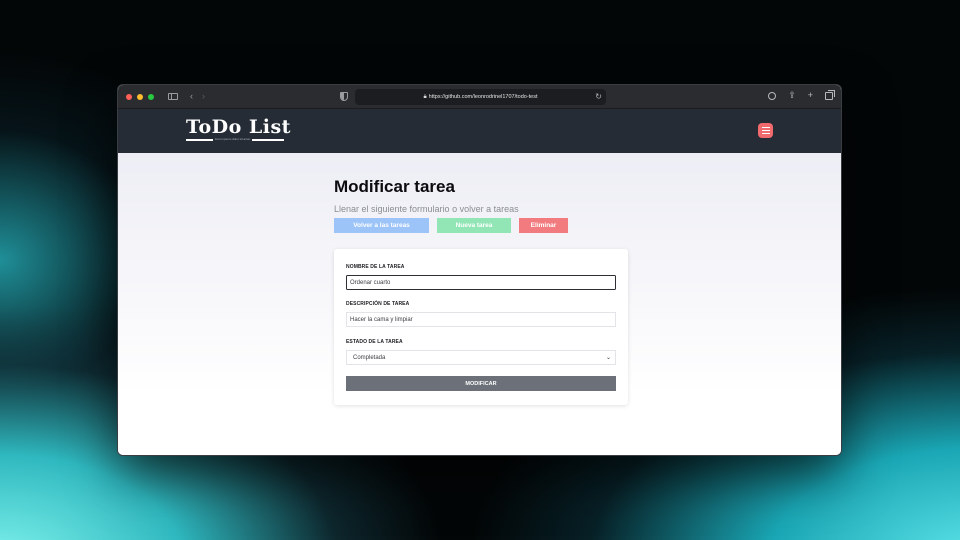  Describe the element at coordinates (479, 131) in the screenshot. I see `app-header: ToDo List lorem ipsum dolor sit amet` at that location.